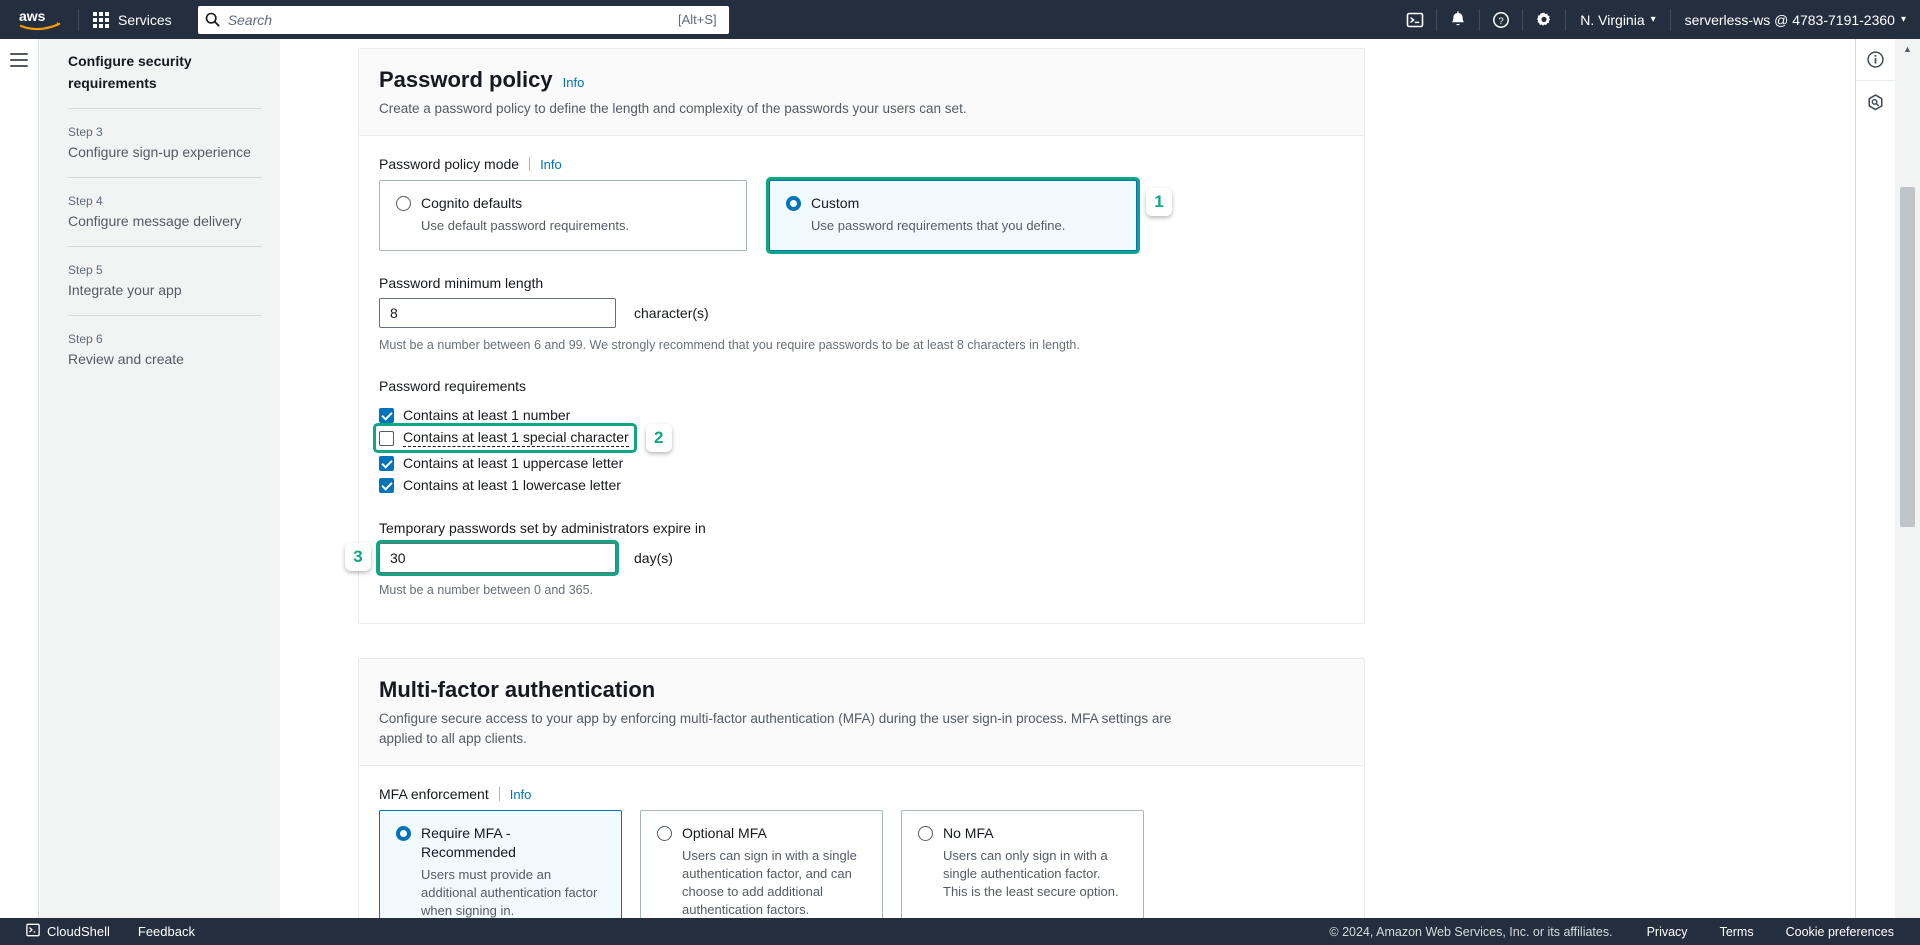 The width and height of the screenshot is (1920, 945). Describe the element at coordinates (165, 143) in the screenshot. I see `sidebar-item-step-3: Step 3 Configure sign-up experience` at that location.